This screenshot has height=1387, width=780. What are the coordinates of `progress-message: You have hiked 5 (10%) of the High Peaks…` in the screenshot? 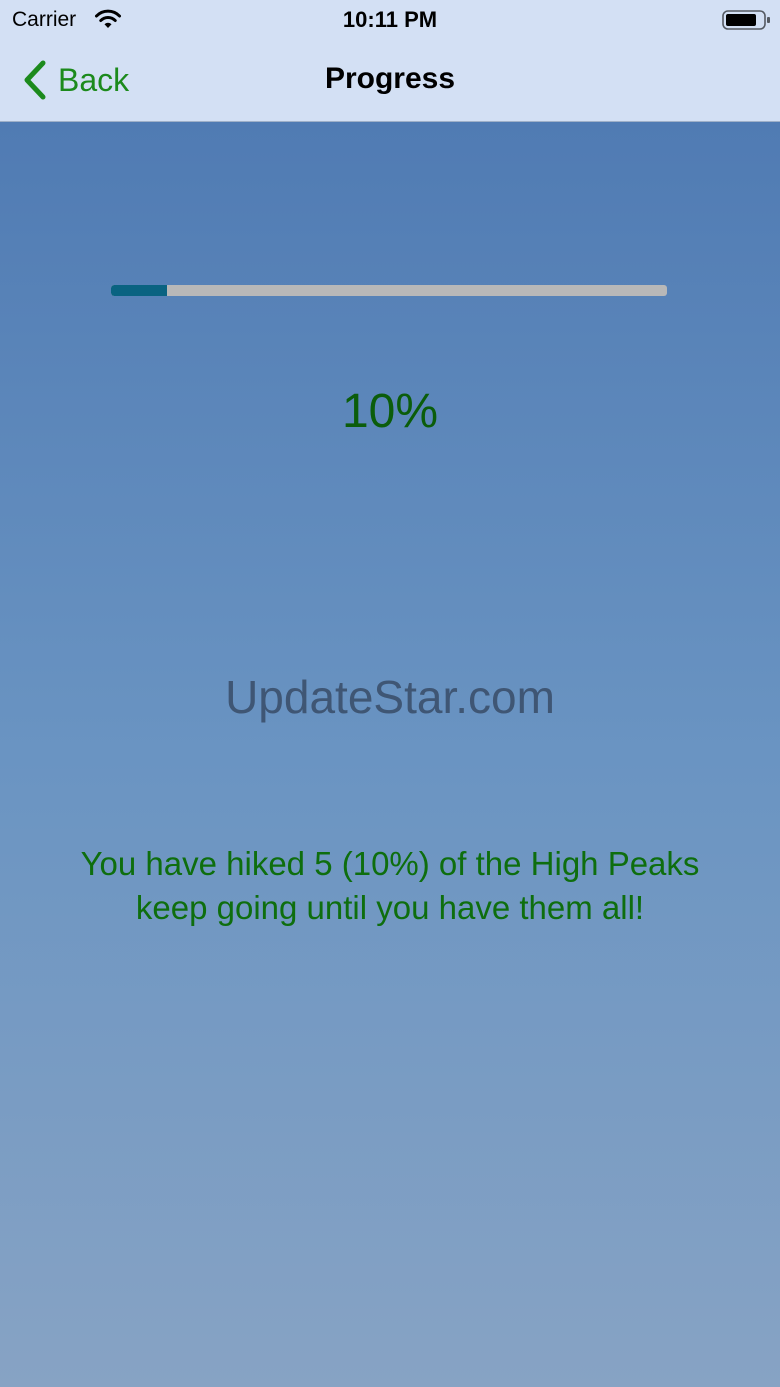 It's located at (390, 886).